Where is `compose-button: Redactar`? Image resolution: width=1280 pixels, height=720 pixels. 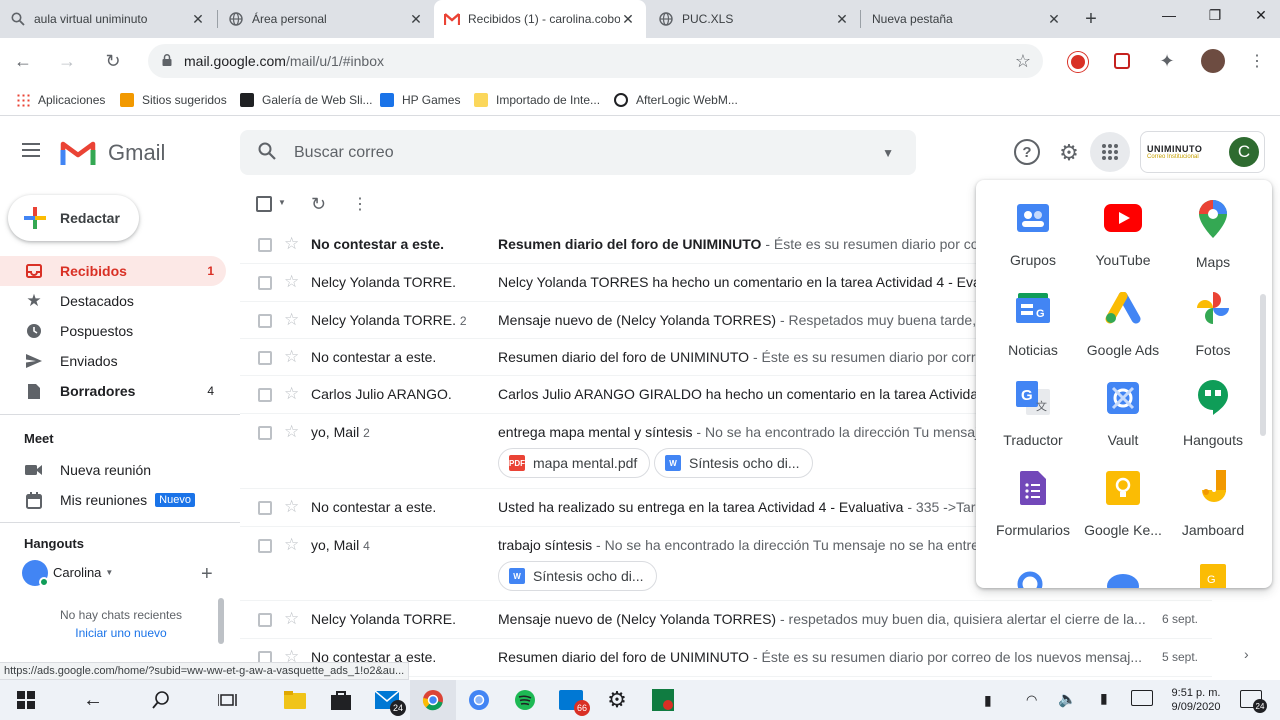
compose-button: Redactar is located at coordinates (73, 218).